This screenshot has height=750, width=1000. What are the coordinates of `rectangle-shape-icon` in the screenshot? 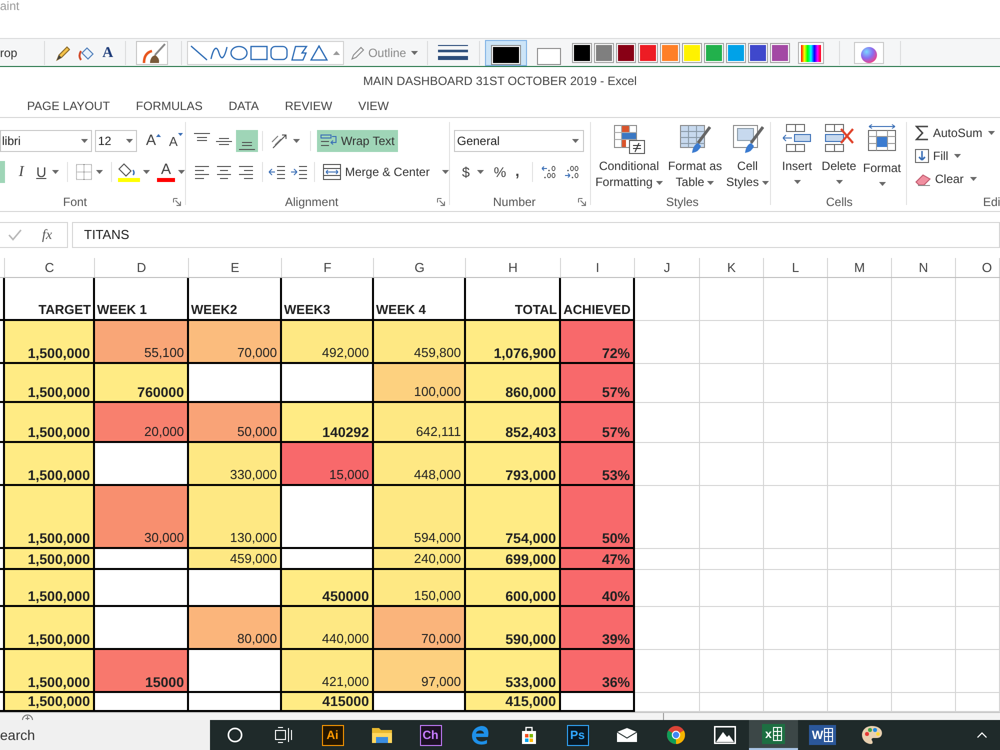 It's located at (259, 52).